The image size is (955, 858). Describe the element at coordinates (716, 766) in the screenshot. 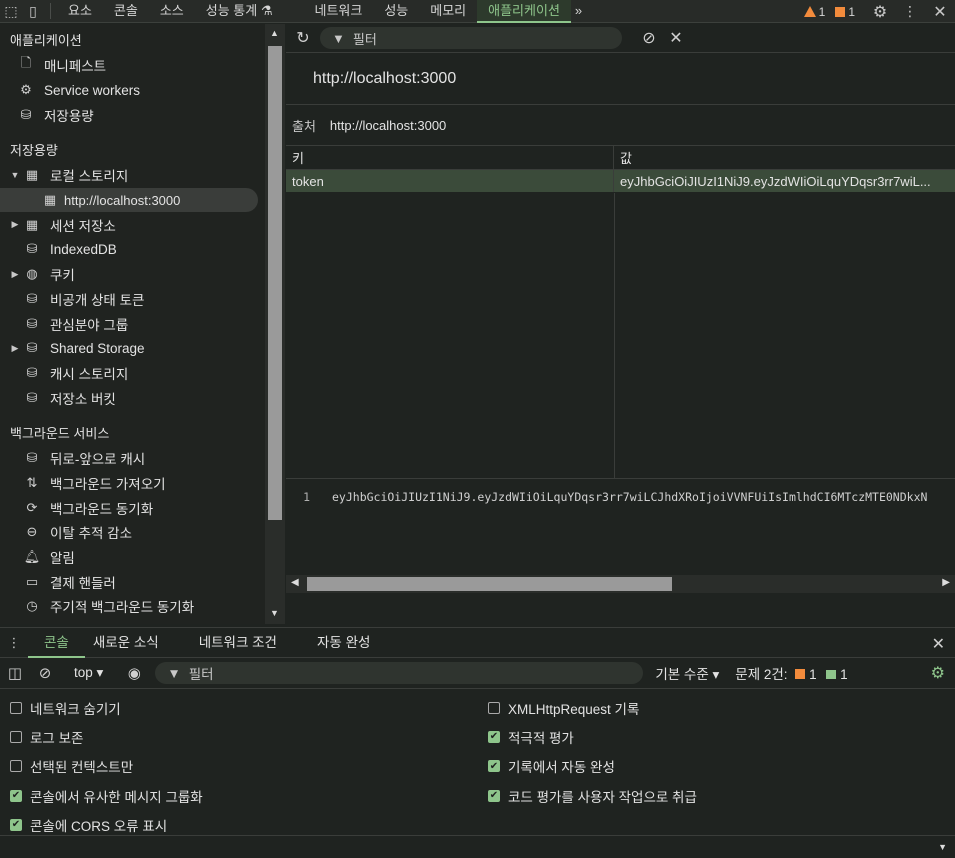

I see `checkbox-autocomplete-history: ✔ 기록에서 자동 완성` at that location.